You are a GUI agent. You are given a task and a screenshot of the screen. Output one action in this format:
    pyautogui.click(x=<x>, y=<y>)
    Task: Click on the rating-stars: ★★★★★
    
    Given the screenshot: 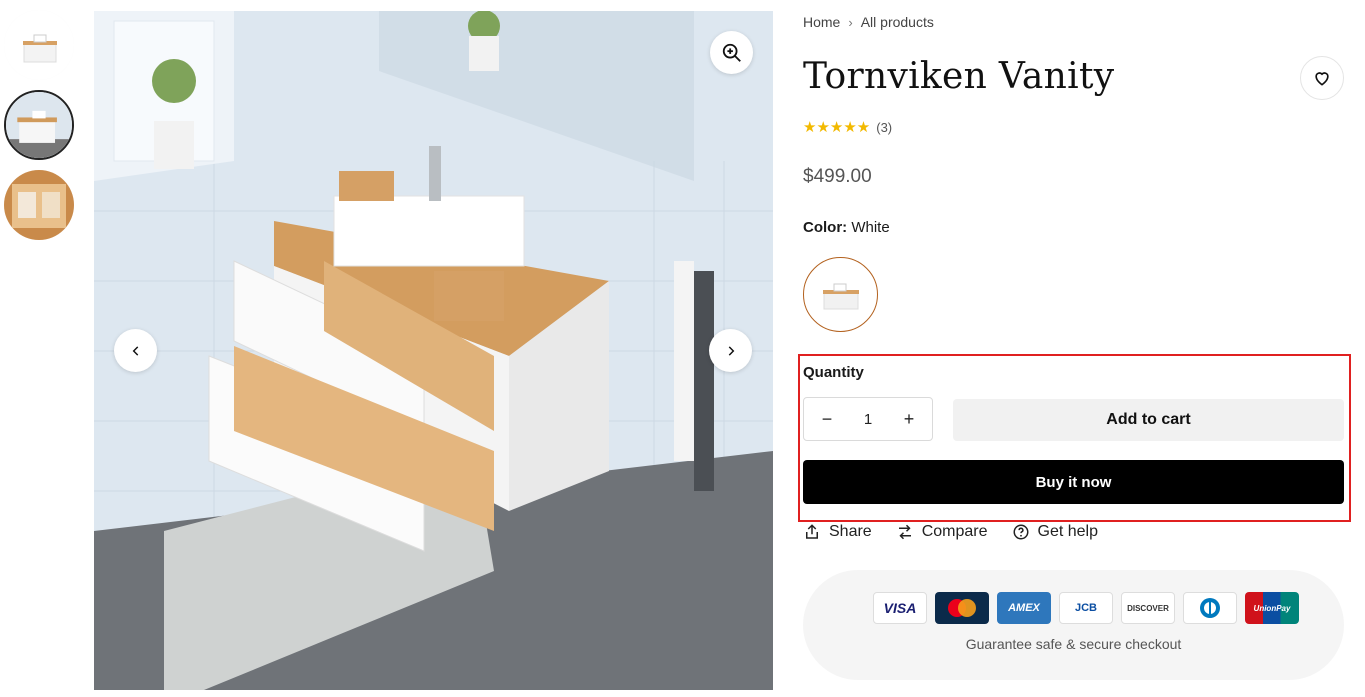 What is the action you would take?
    pyautogui.click(x=837, y=127)
    